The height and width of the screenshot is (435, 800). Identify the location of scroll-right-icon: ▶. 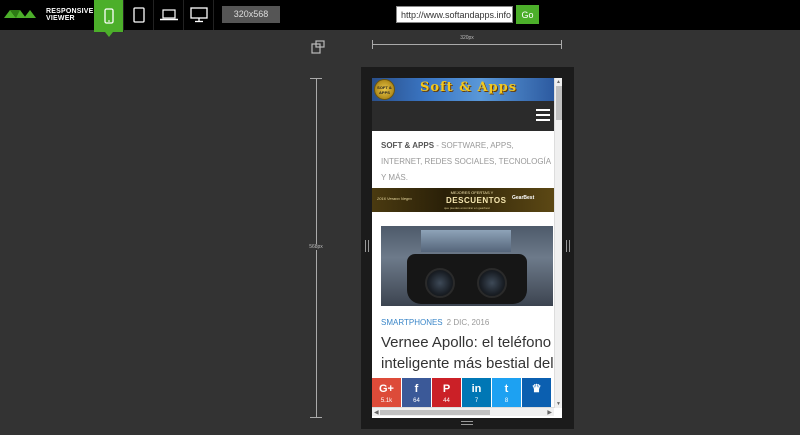
(549, 412).